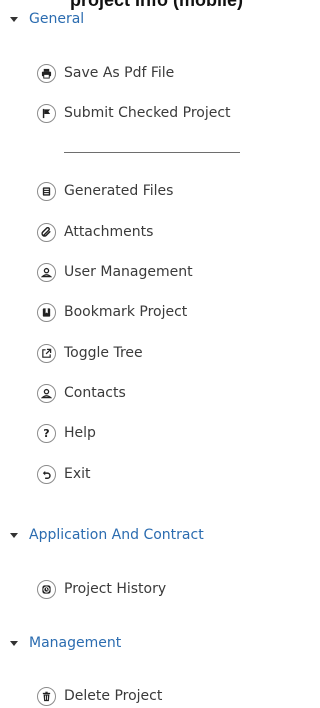 This screenshot has width=320, height=708. I want to click on project-history-button: Project History, so click(101, 589).